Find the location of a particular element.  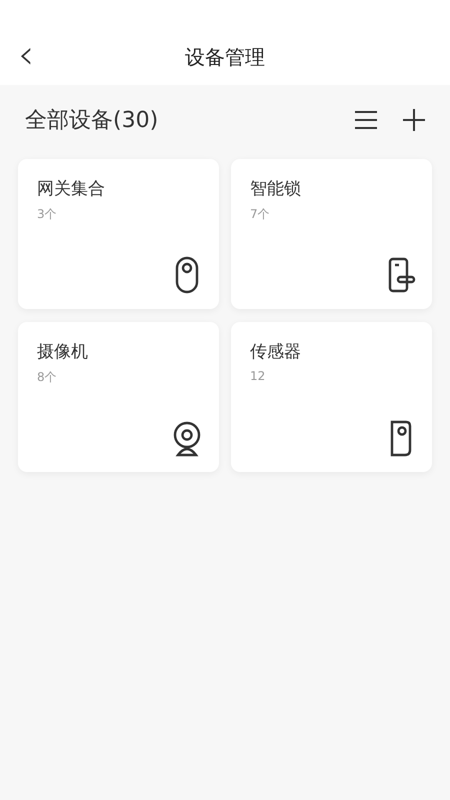

page-title: 设备管理 is located at coordinates (225, 57).